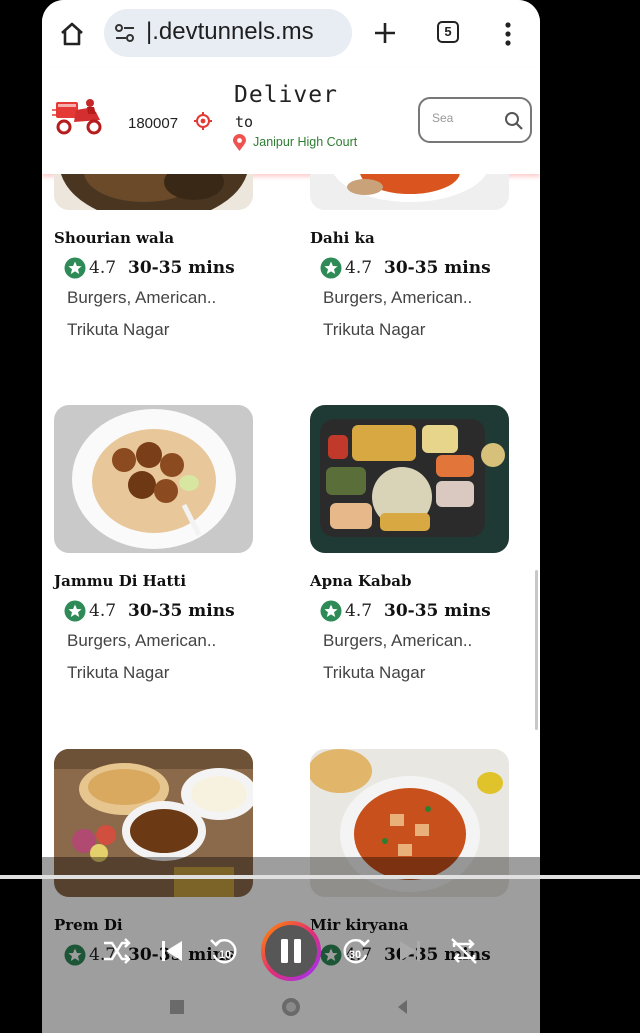 This screenshot has width=640, height=1033. I want to click on system-navigation-bar, so click(291, 1007).